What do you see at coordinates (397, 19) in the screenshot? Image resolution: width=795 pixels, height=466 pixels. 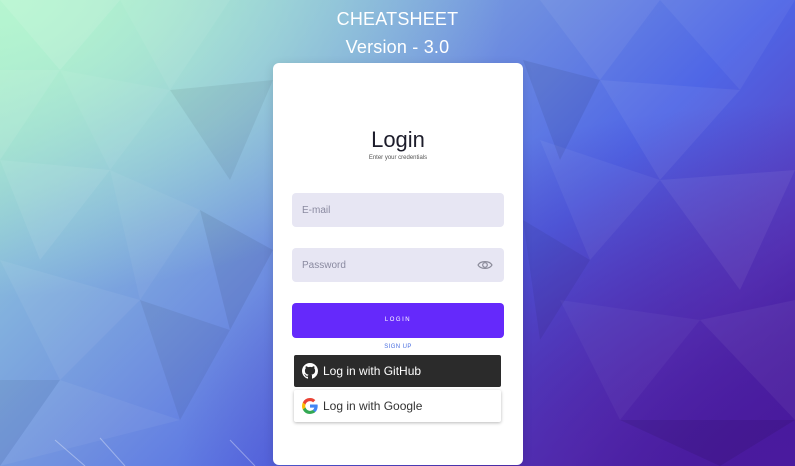 I see `app-title: CHEATSHEET` at bounding box center [397, 19].